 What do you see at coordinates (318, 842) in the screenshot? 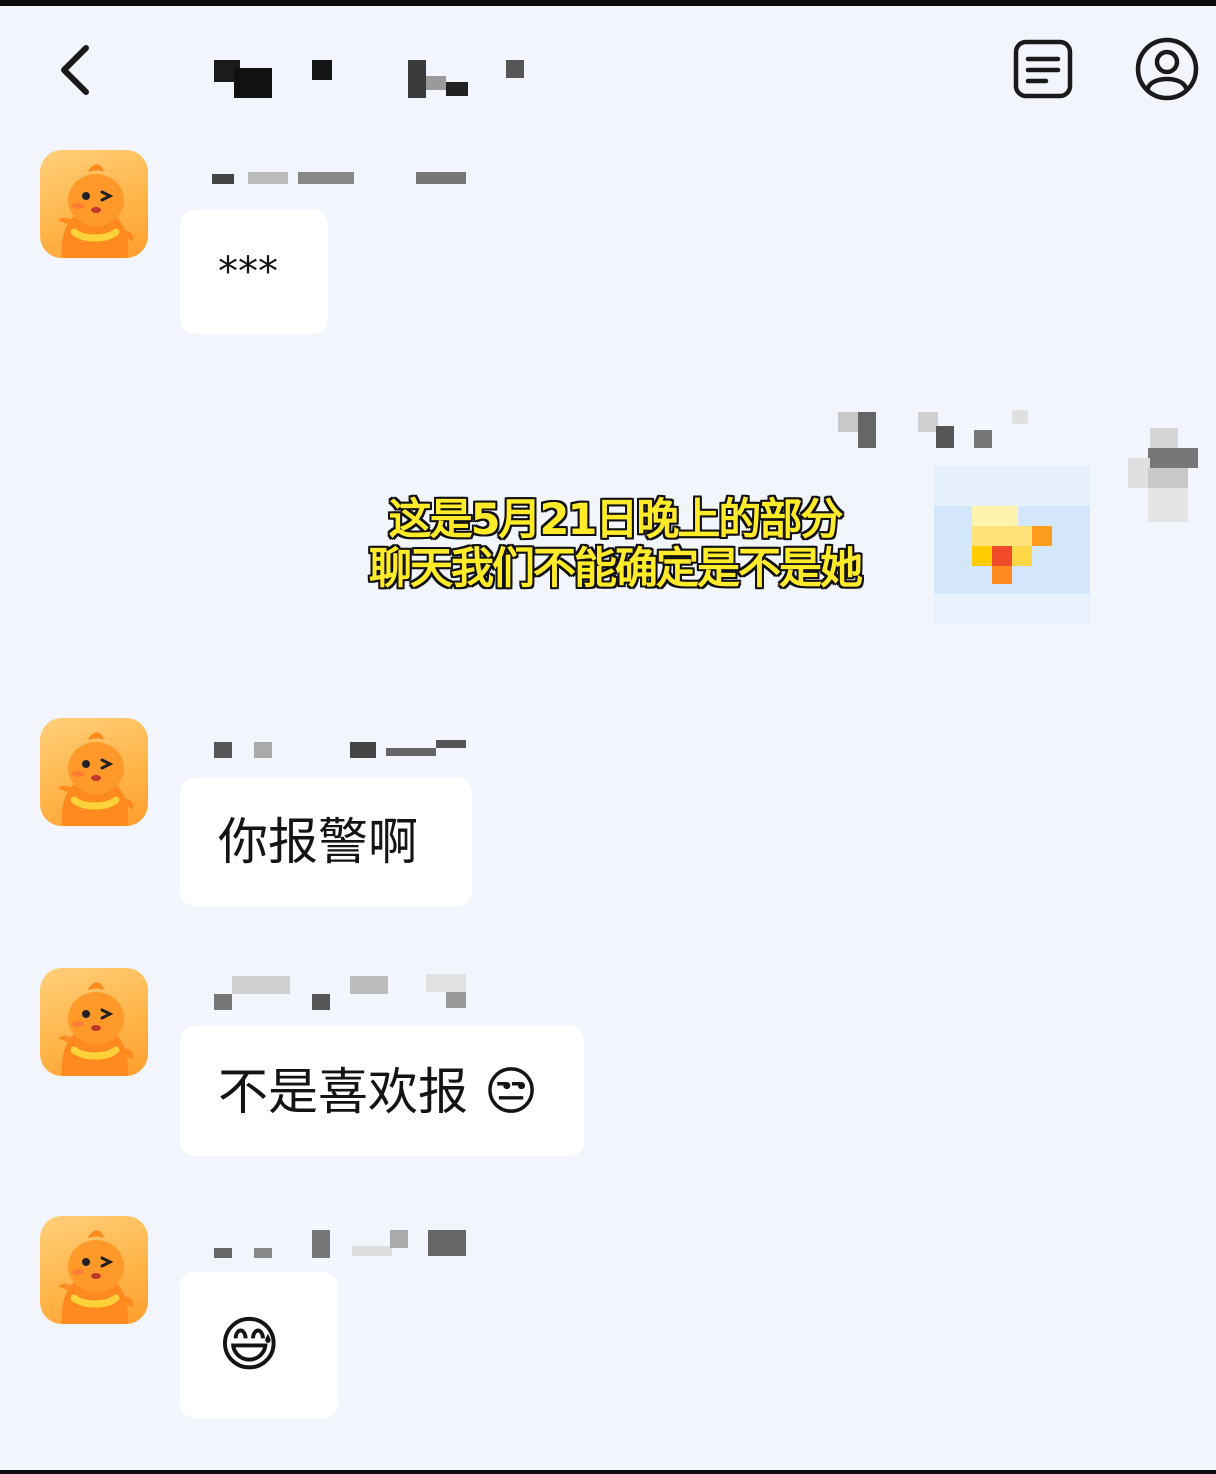
I see `message-text: 你报警啊` at bounding box center [318, 842].